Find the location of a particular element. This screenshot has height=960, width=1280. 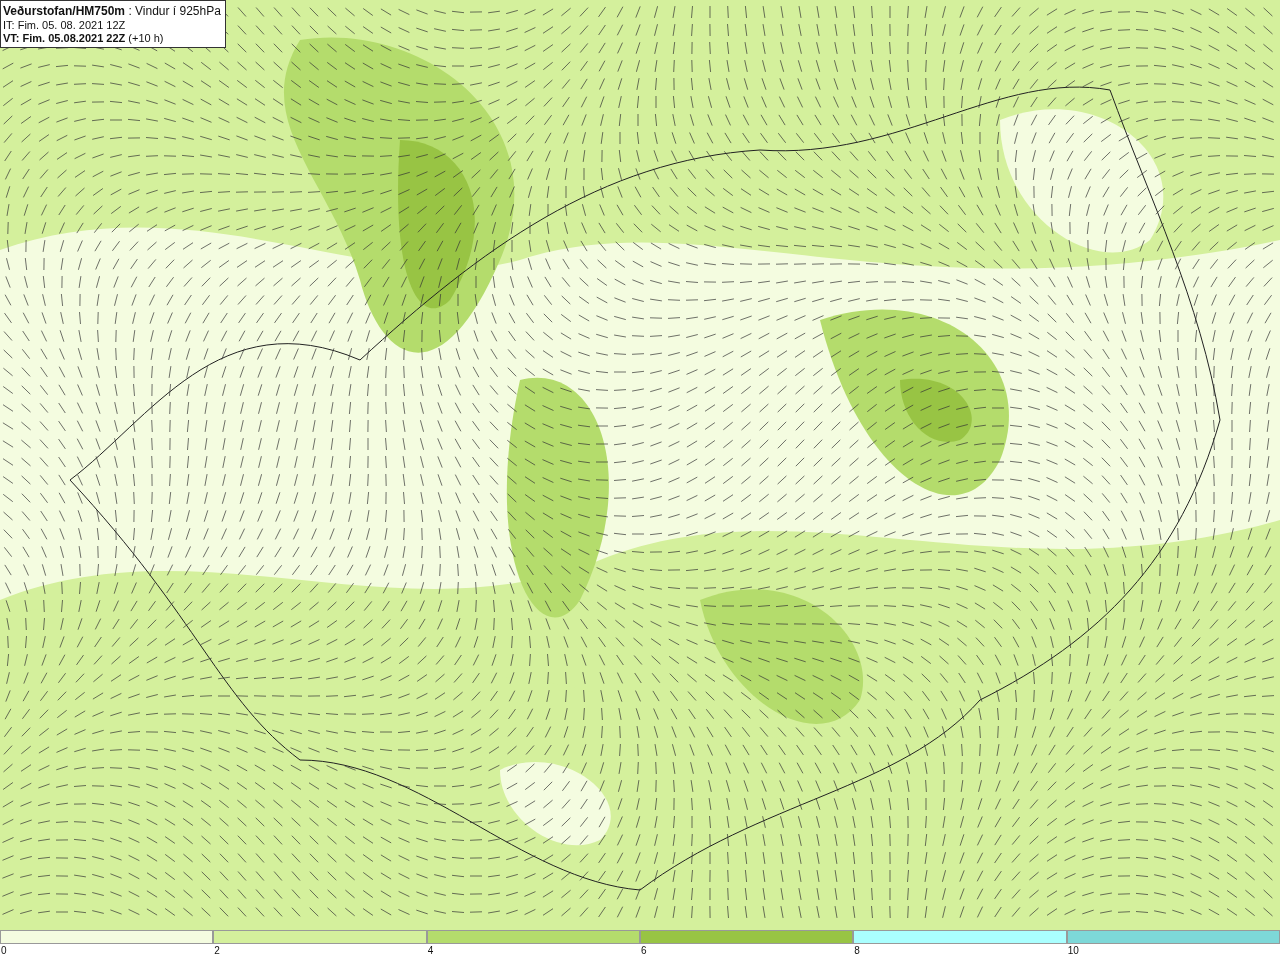

legend-label: 4 is located at coordinates (430, 951).